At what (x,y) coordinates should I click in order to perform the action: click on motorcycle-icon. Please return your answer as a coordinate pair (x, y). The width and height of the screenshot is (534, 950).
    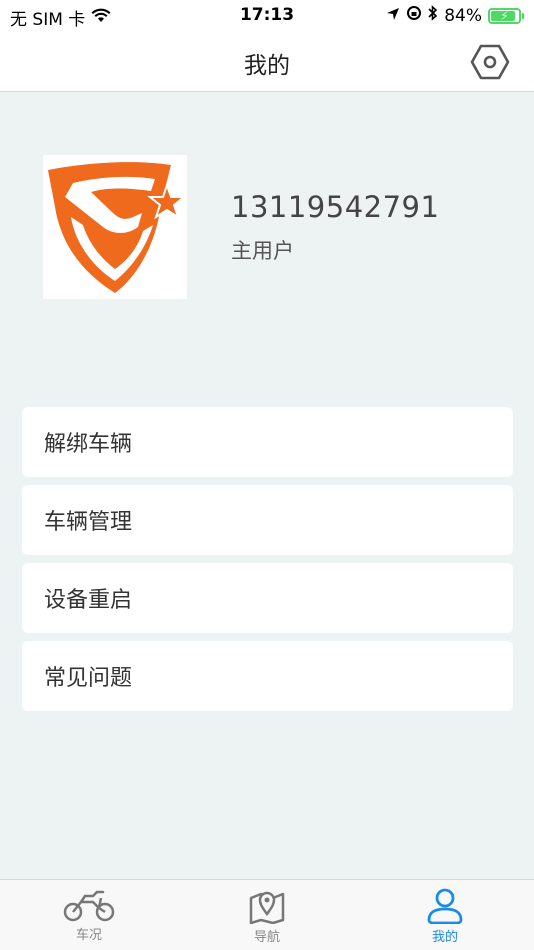
    Looking at the image, I should click on (89, 906).